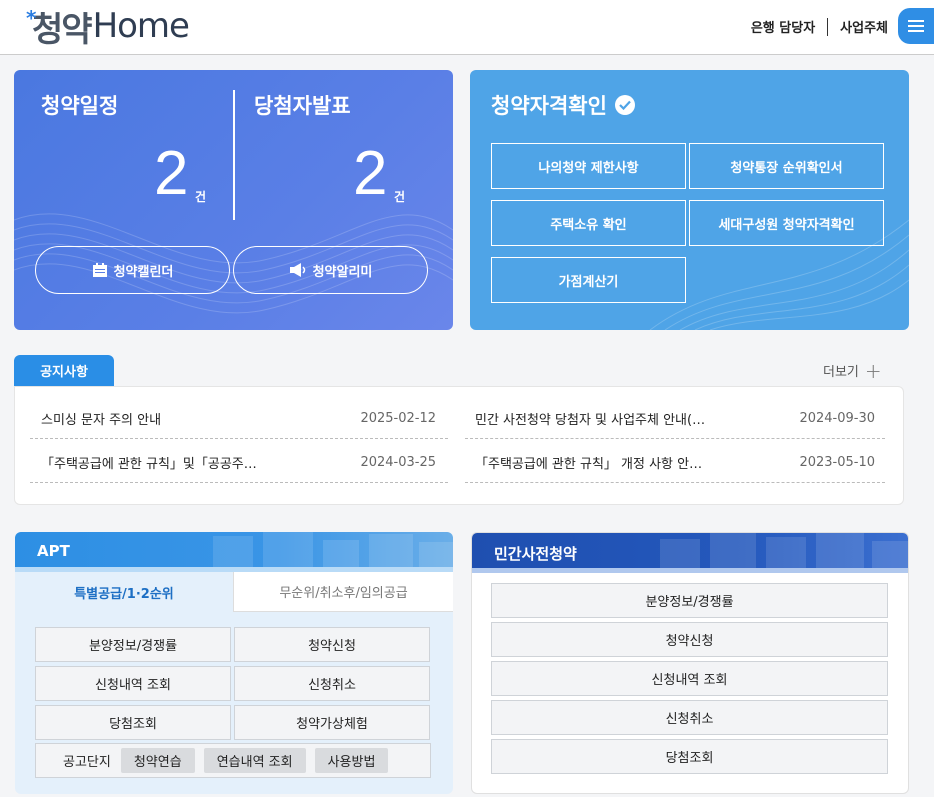 The image size is (934, 797). What do you see at coordinates (549, 106) in the screenshot?
I see `eligibility-title-text: 청약자격확인` at bounding box center [549, 106].